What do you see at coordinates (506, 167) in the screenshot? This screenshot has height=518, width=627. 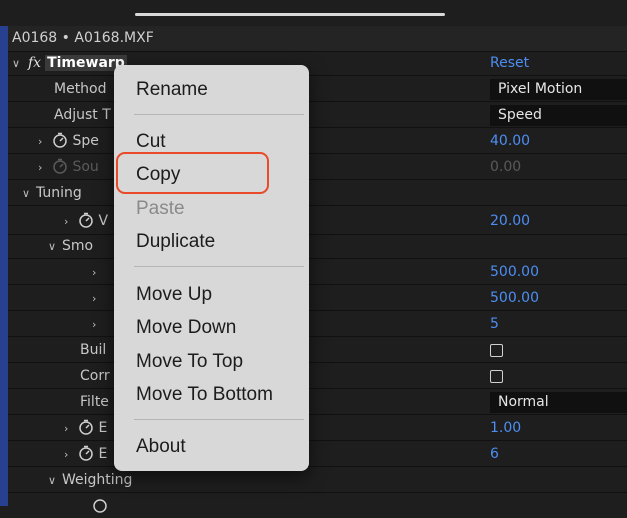 I see `source-value: 0.00` at bounding box center [506, 167].